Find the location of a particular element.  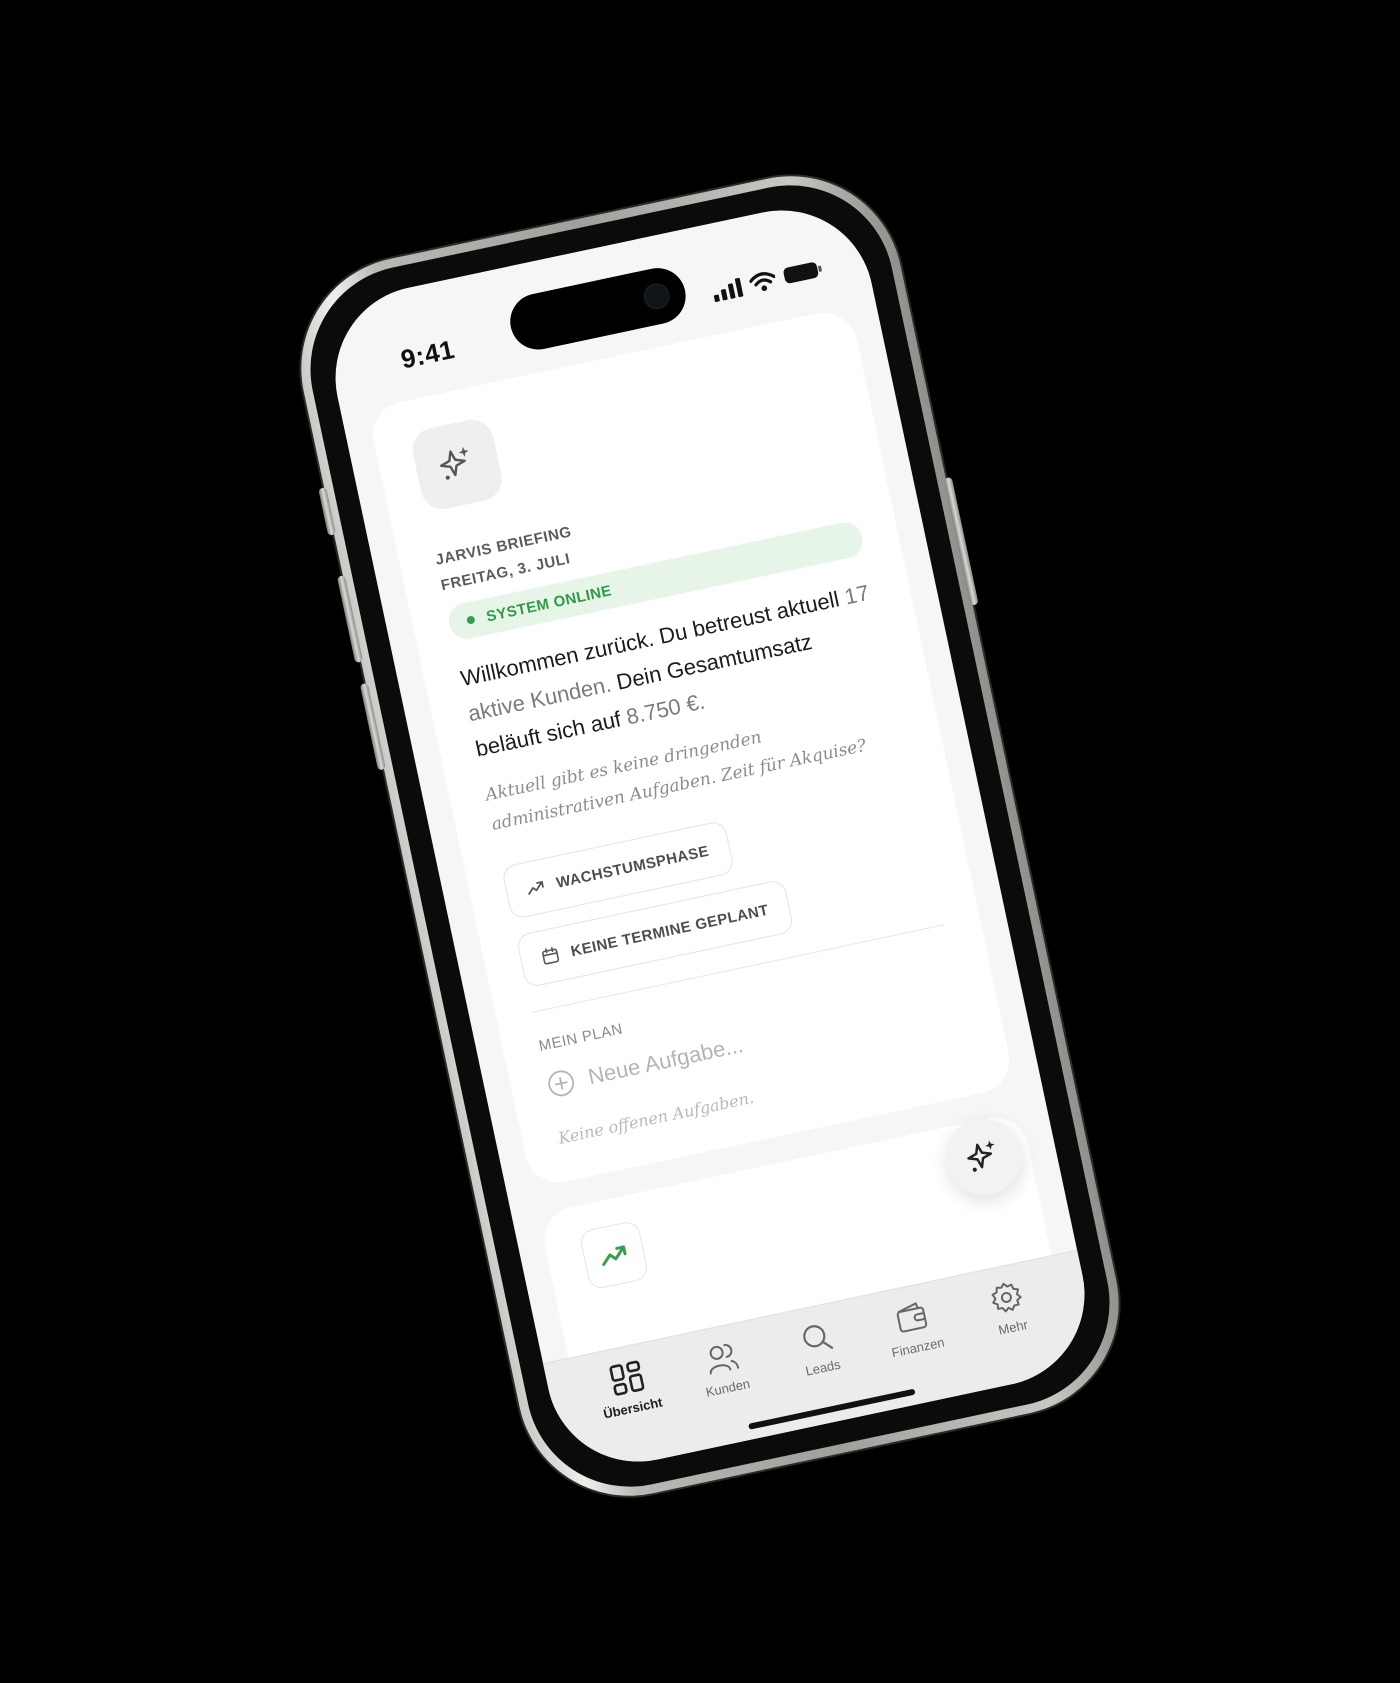

camera is located at coordinates (657, 296).